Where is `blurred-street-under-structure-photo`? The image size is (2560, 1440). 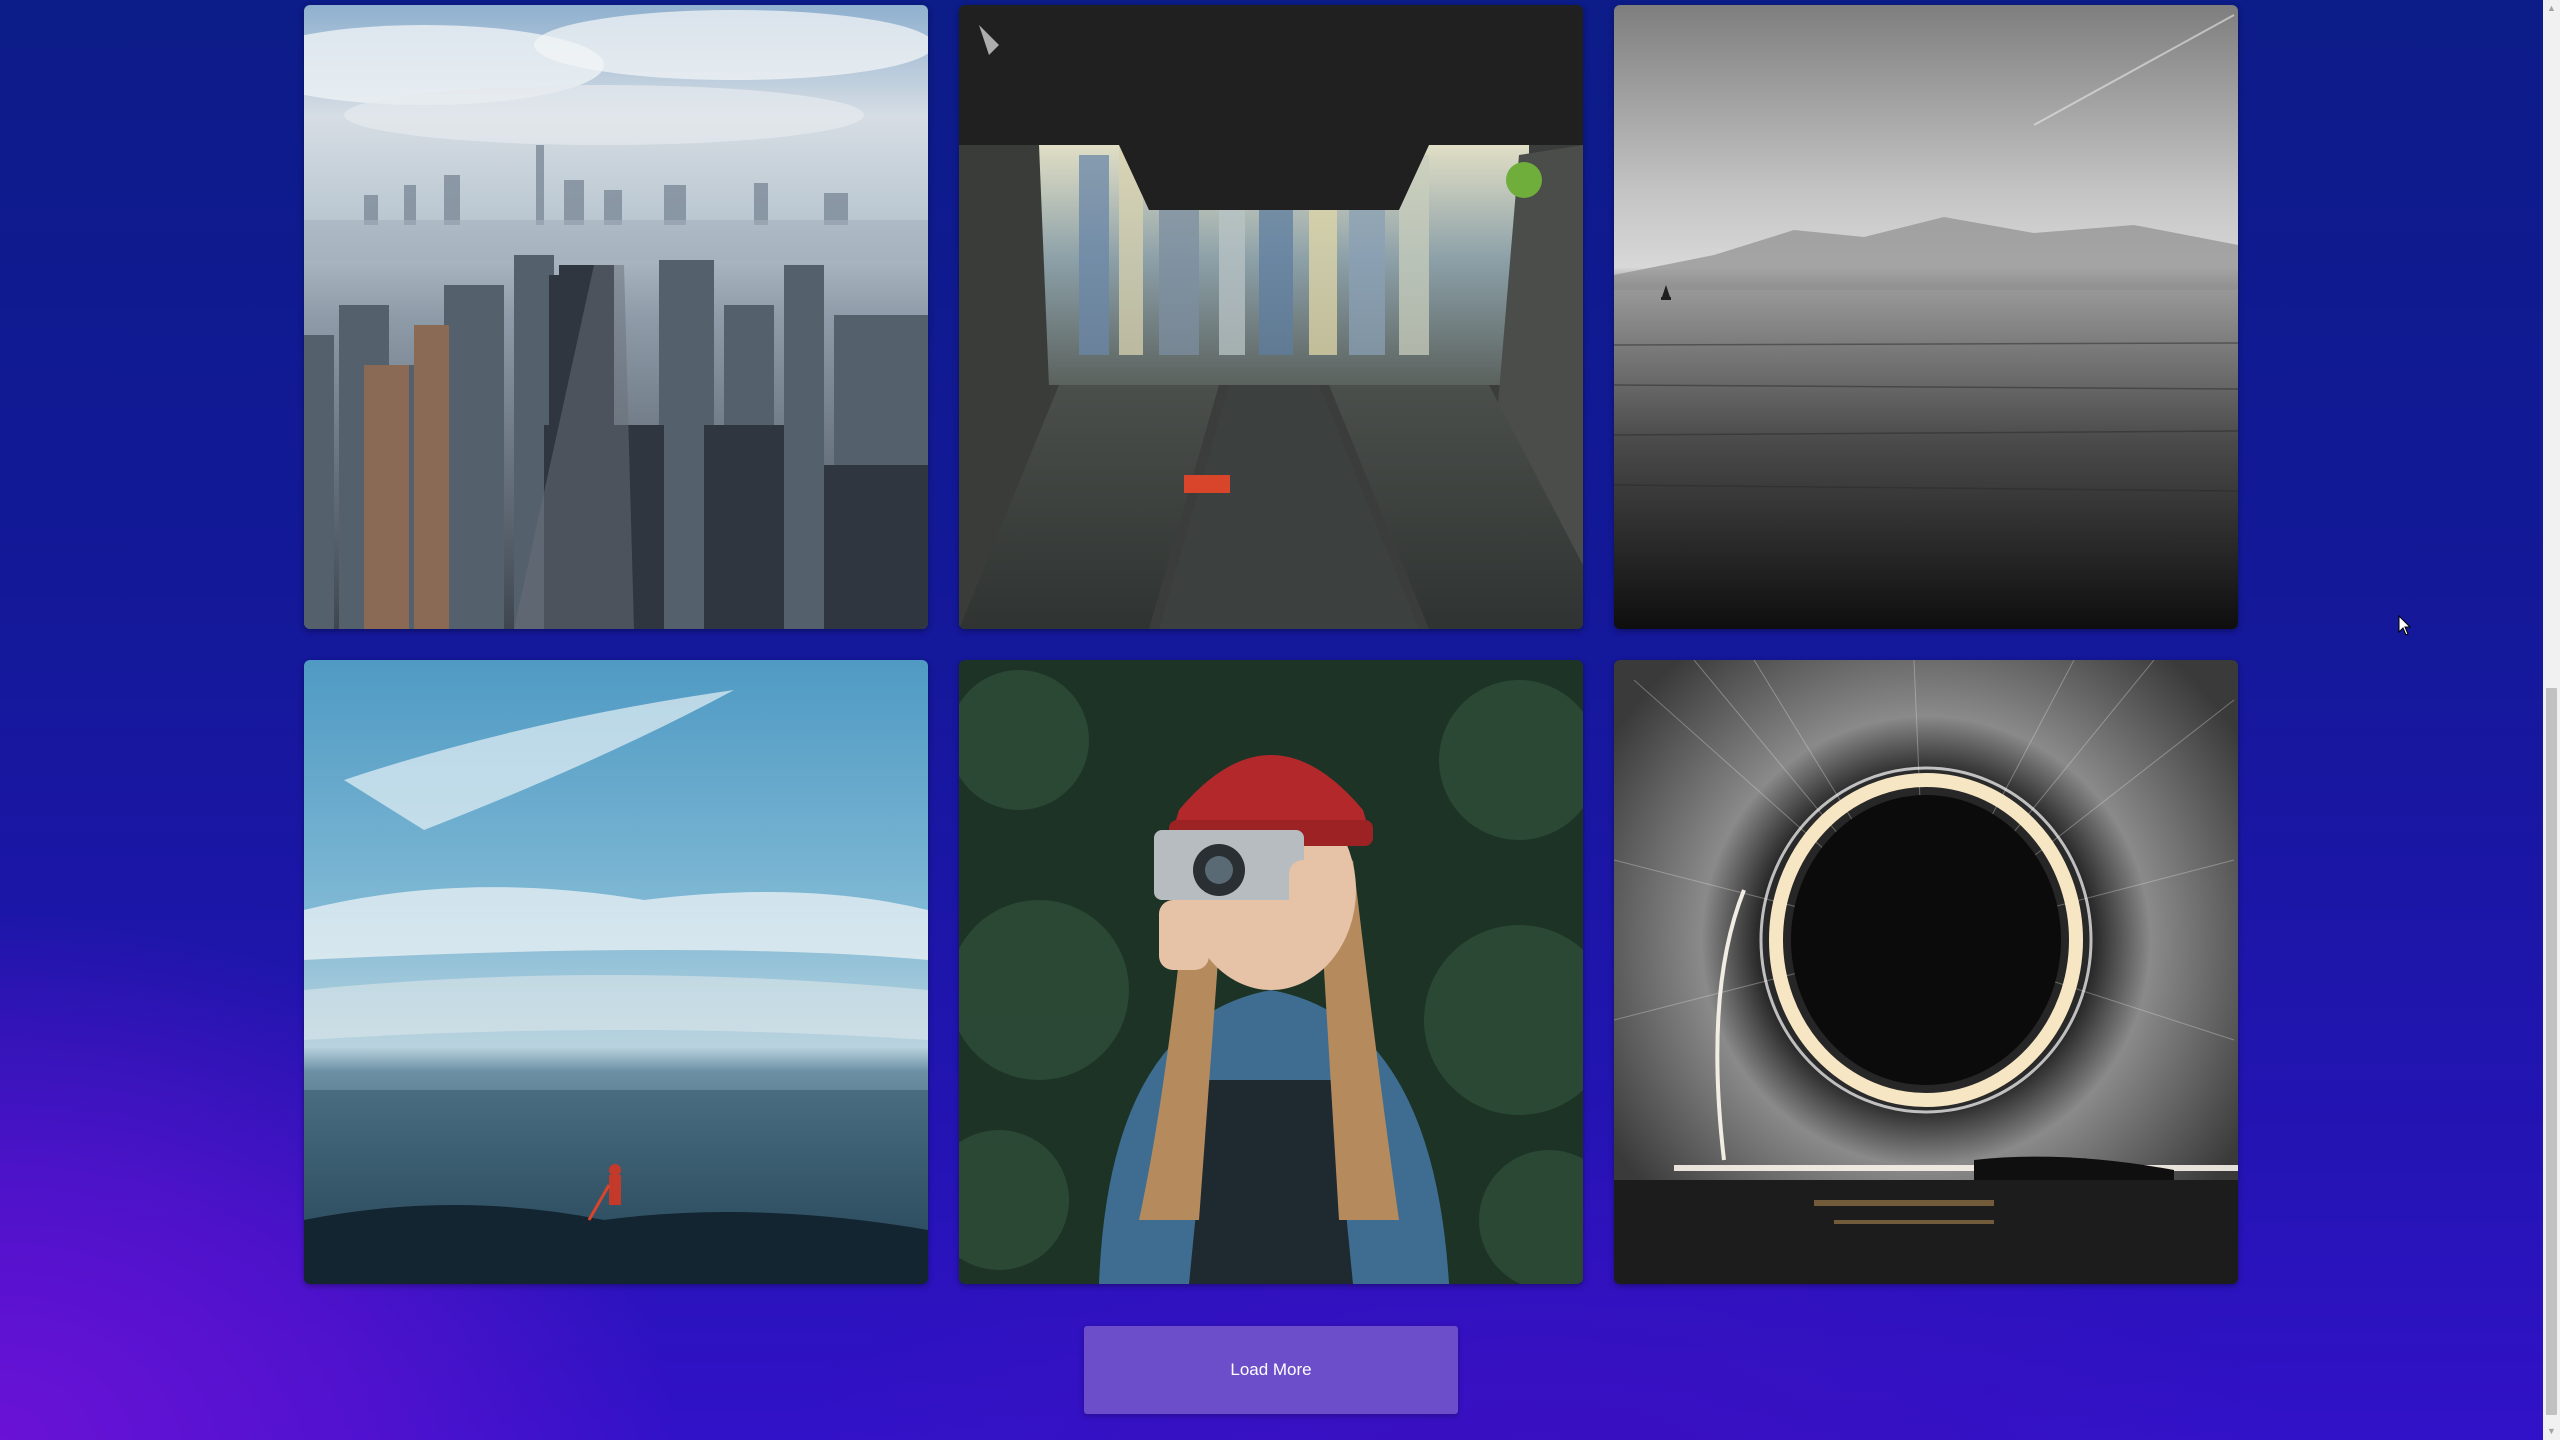
blurred-street-under-structure-photo is located at coordinates (1271, 317).